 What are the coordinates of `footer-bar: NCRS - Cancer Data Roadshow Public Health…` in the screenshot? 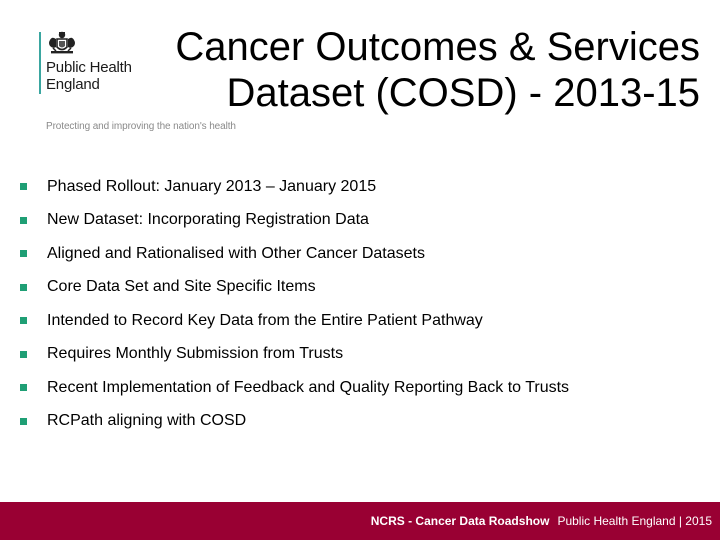 It's located at (360, 521).